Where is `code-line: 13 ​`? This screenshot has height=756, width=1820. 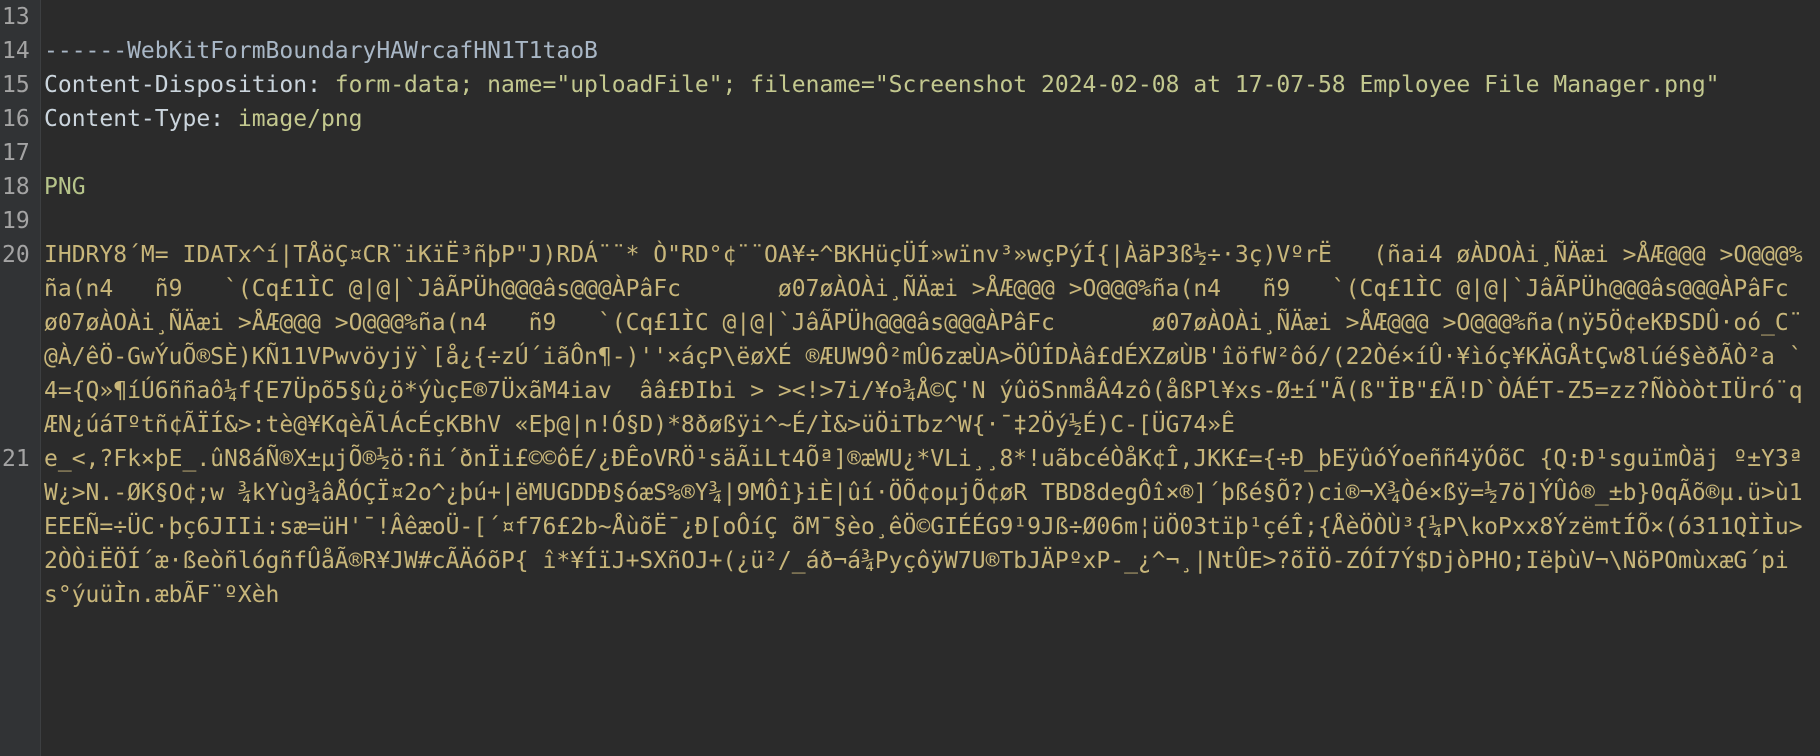 code-line: 13 ​ is located at coordinates (910, 17).